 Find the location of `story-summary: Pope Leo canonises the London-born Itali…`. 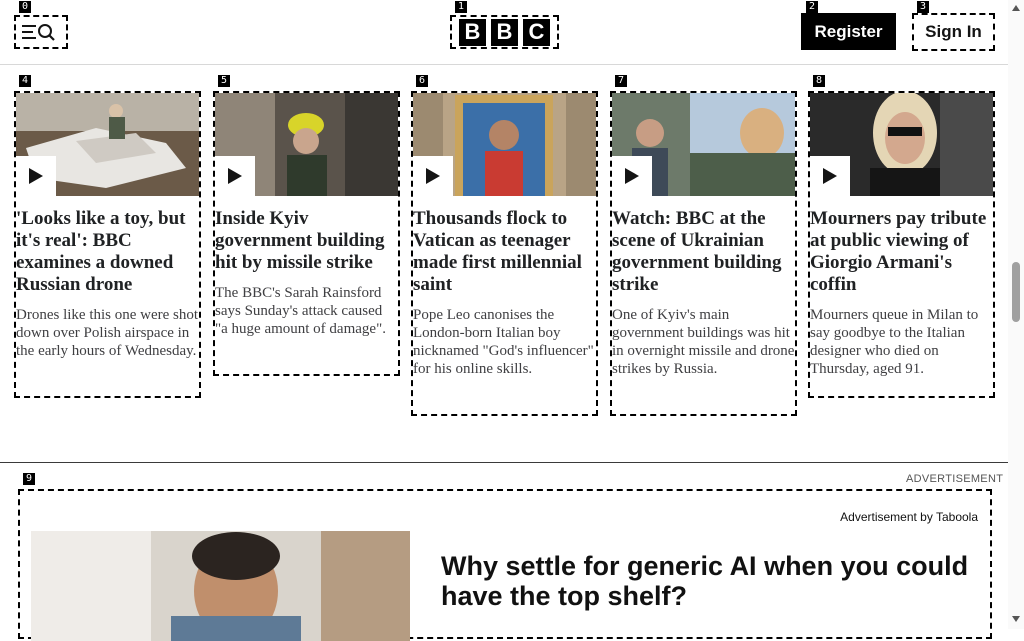

story-summary: Pope Leo canonises the London-born Itali… is located at coordinates (503, 342).